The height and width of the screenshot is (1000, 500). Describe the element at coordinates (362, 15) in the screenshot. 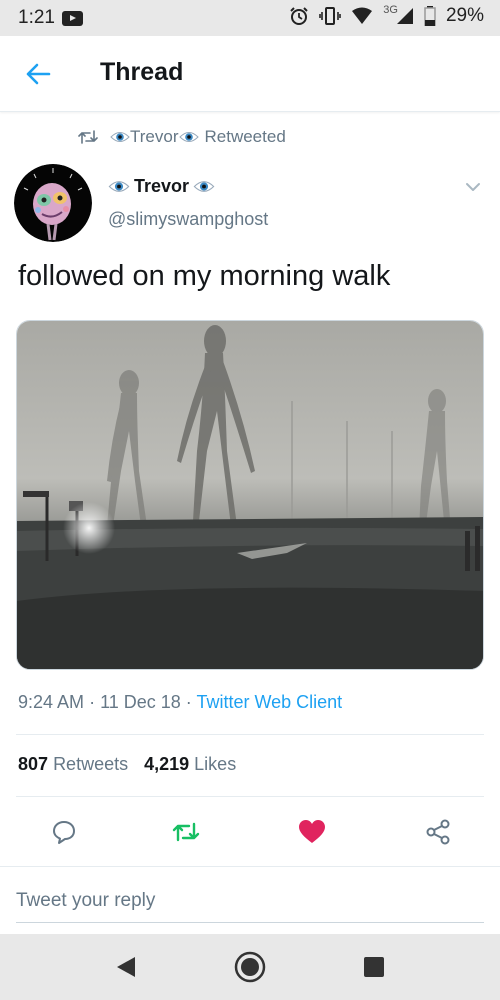

I see `wifi-icon` at that location.